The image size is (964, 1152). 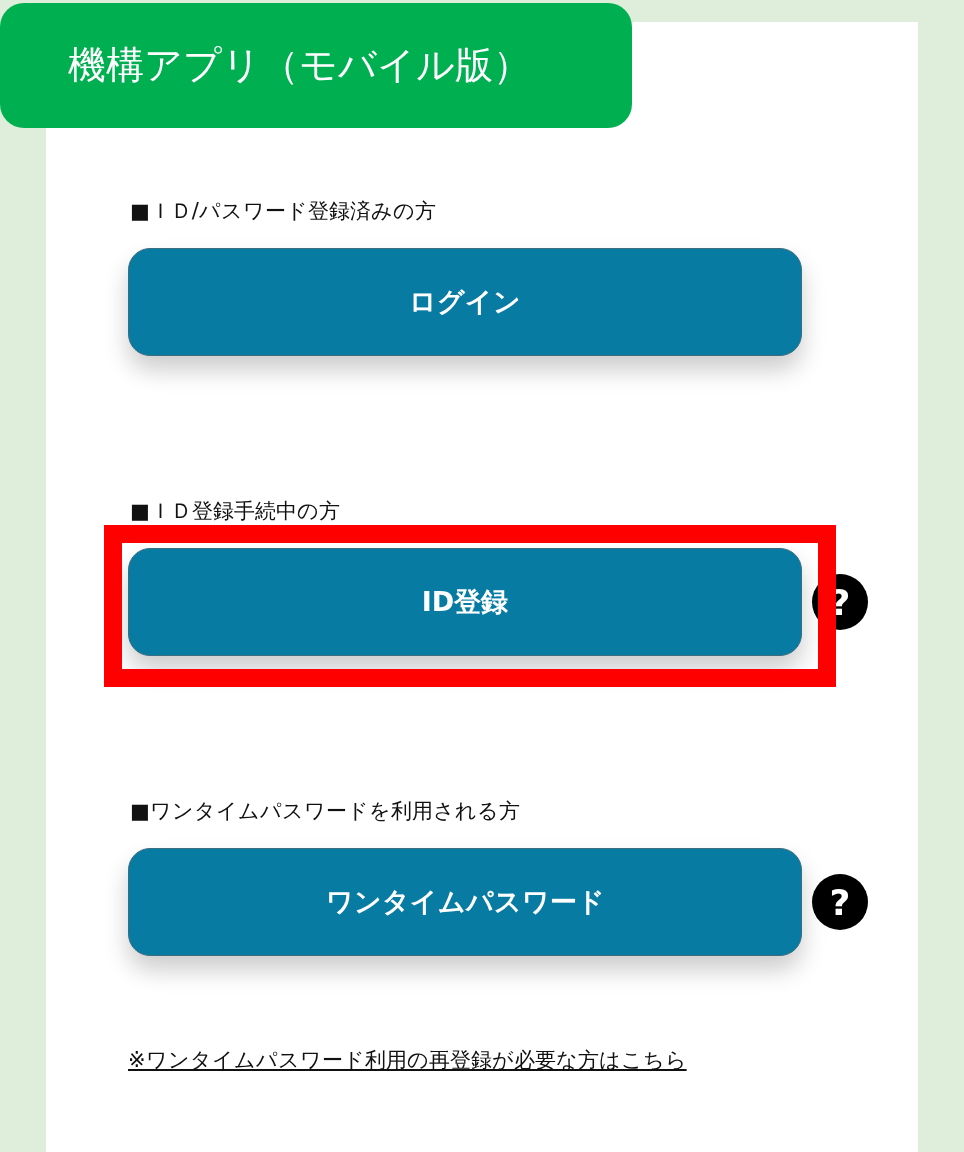 I want to click on action-button: ワンタイムパスワード, so click(x=465, y=902).